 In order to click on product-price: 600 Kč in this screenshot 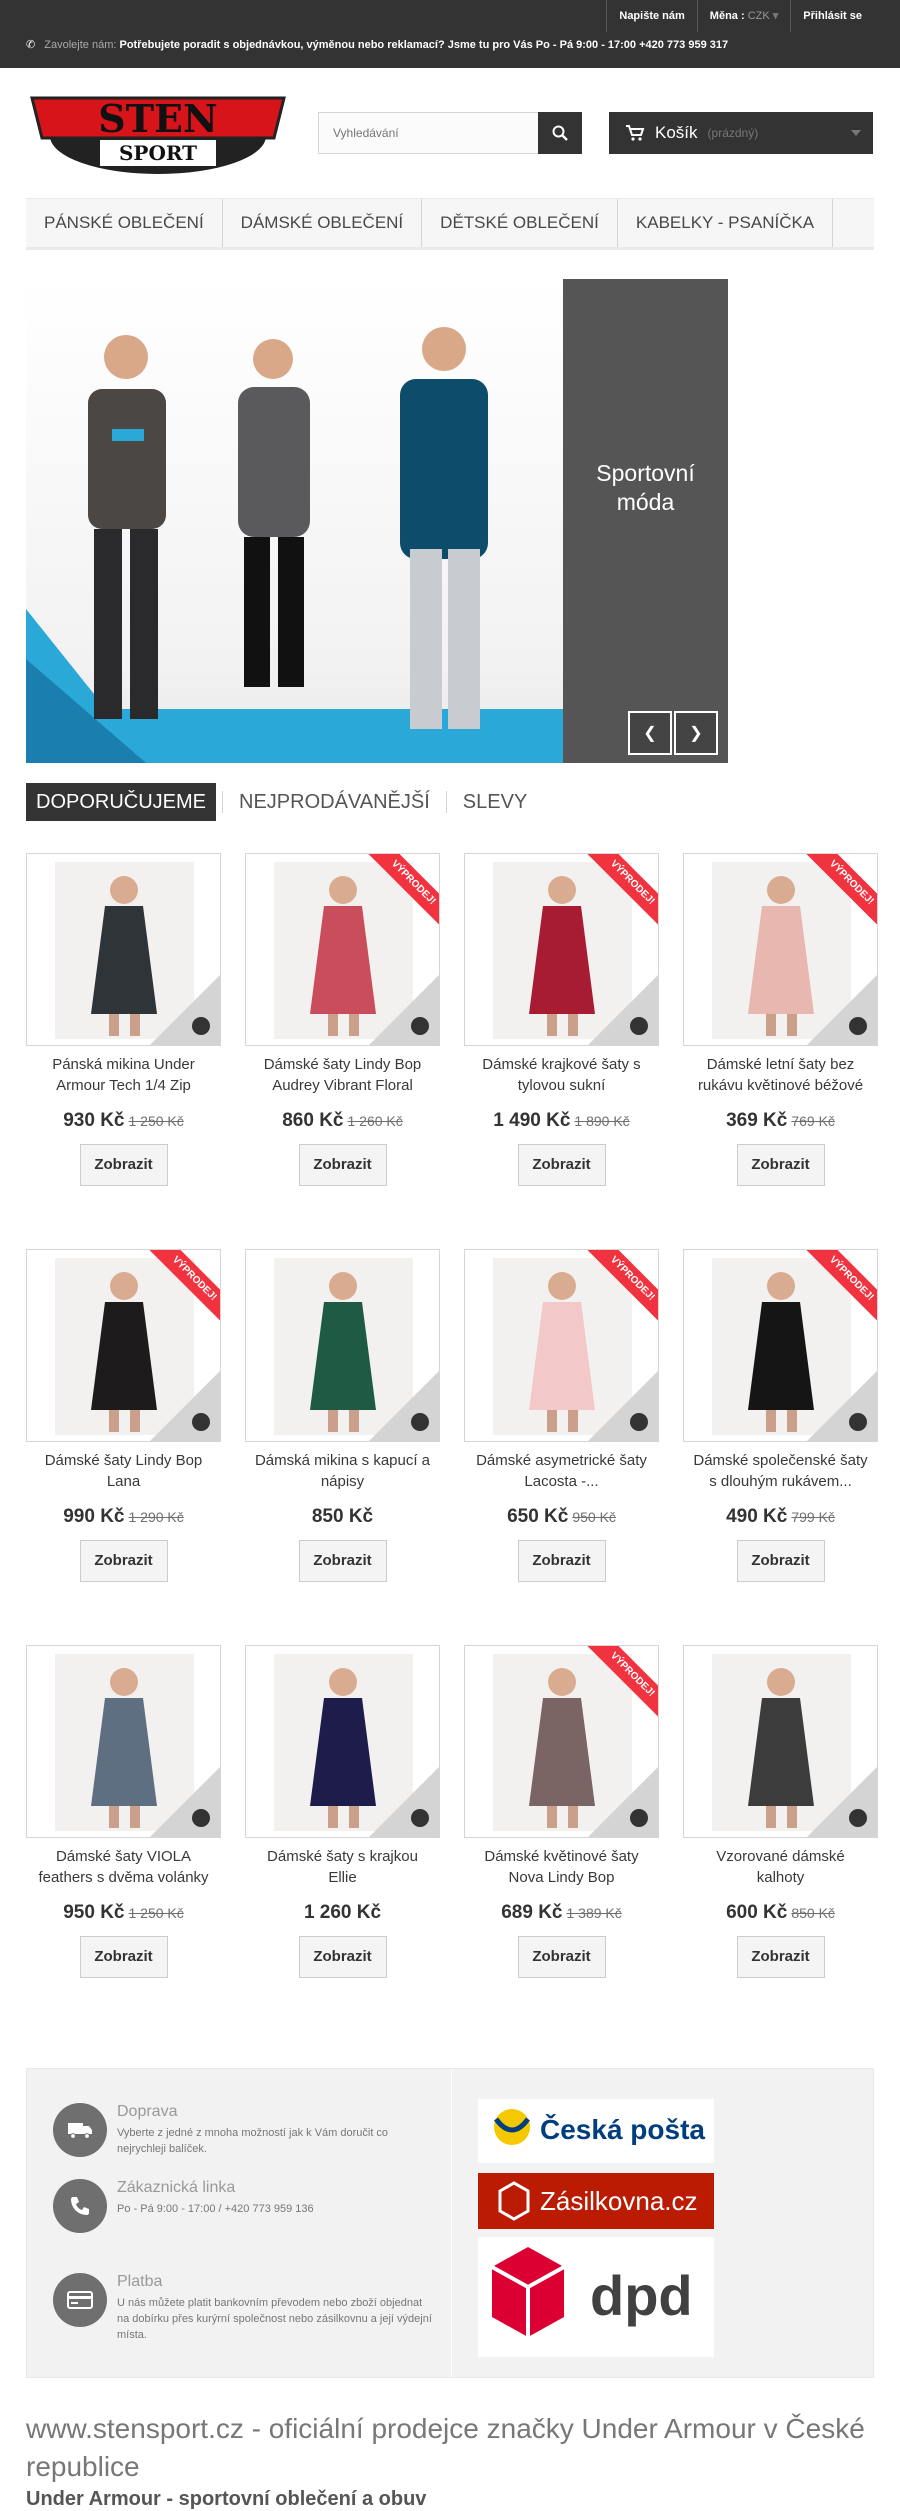, I will do `click(757, 1912)`.